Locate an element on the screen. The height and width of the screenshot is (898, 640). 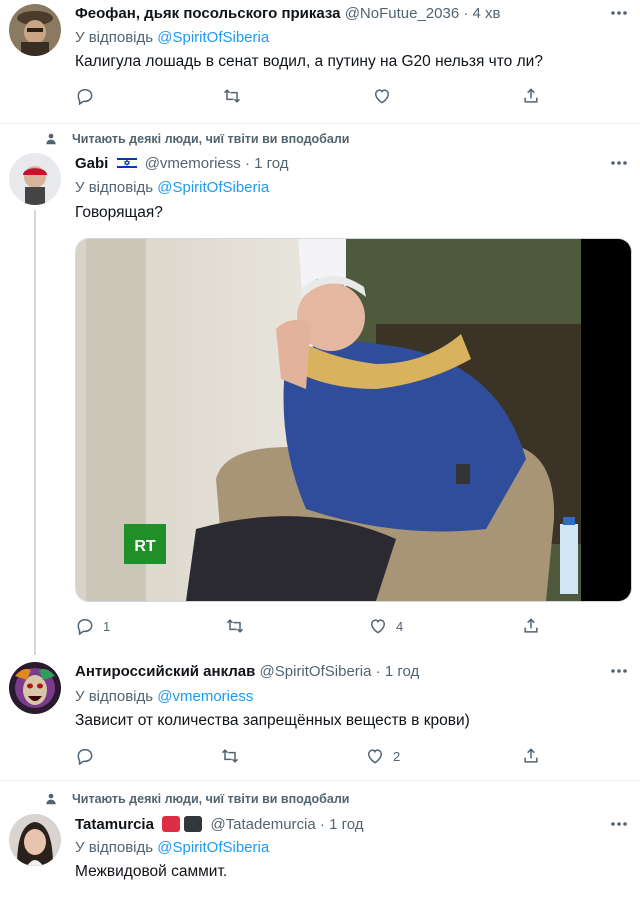
handle: @Tatademurcia is located at coordinates (262, 824).